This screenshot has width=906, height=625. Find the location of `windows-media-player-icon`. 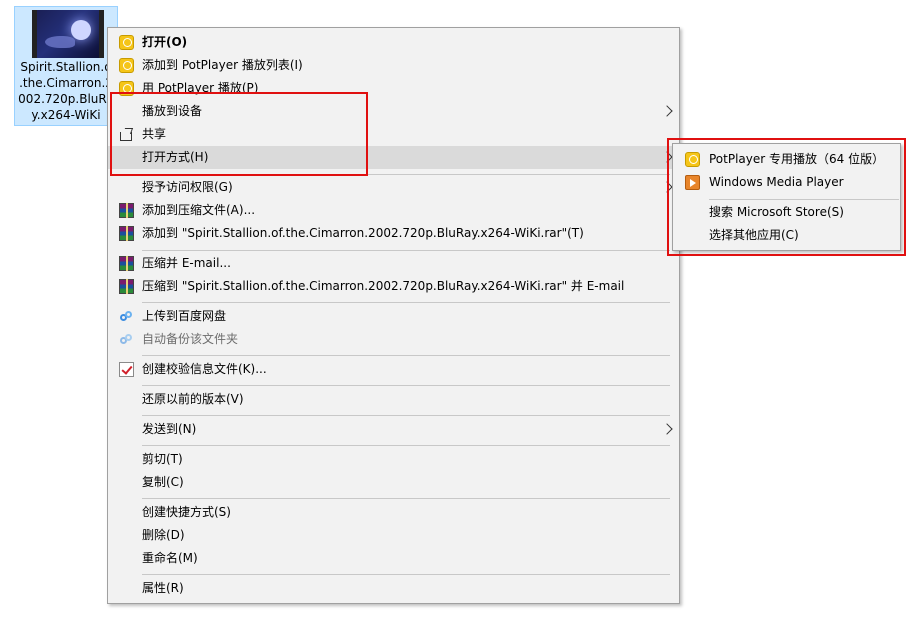

windows-media-player-icon is located at coordinates (692, 182).